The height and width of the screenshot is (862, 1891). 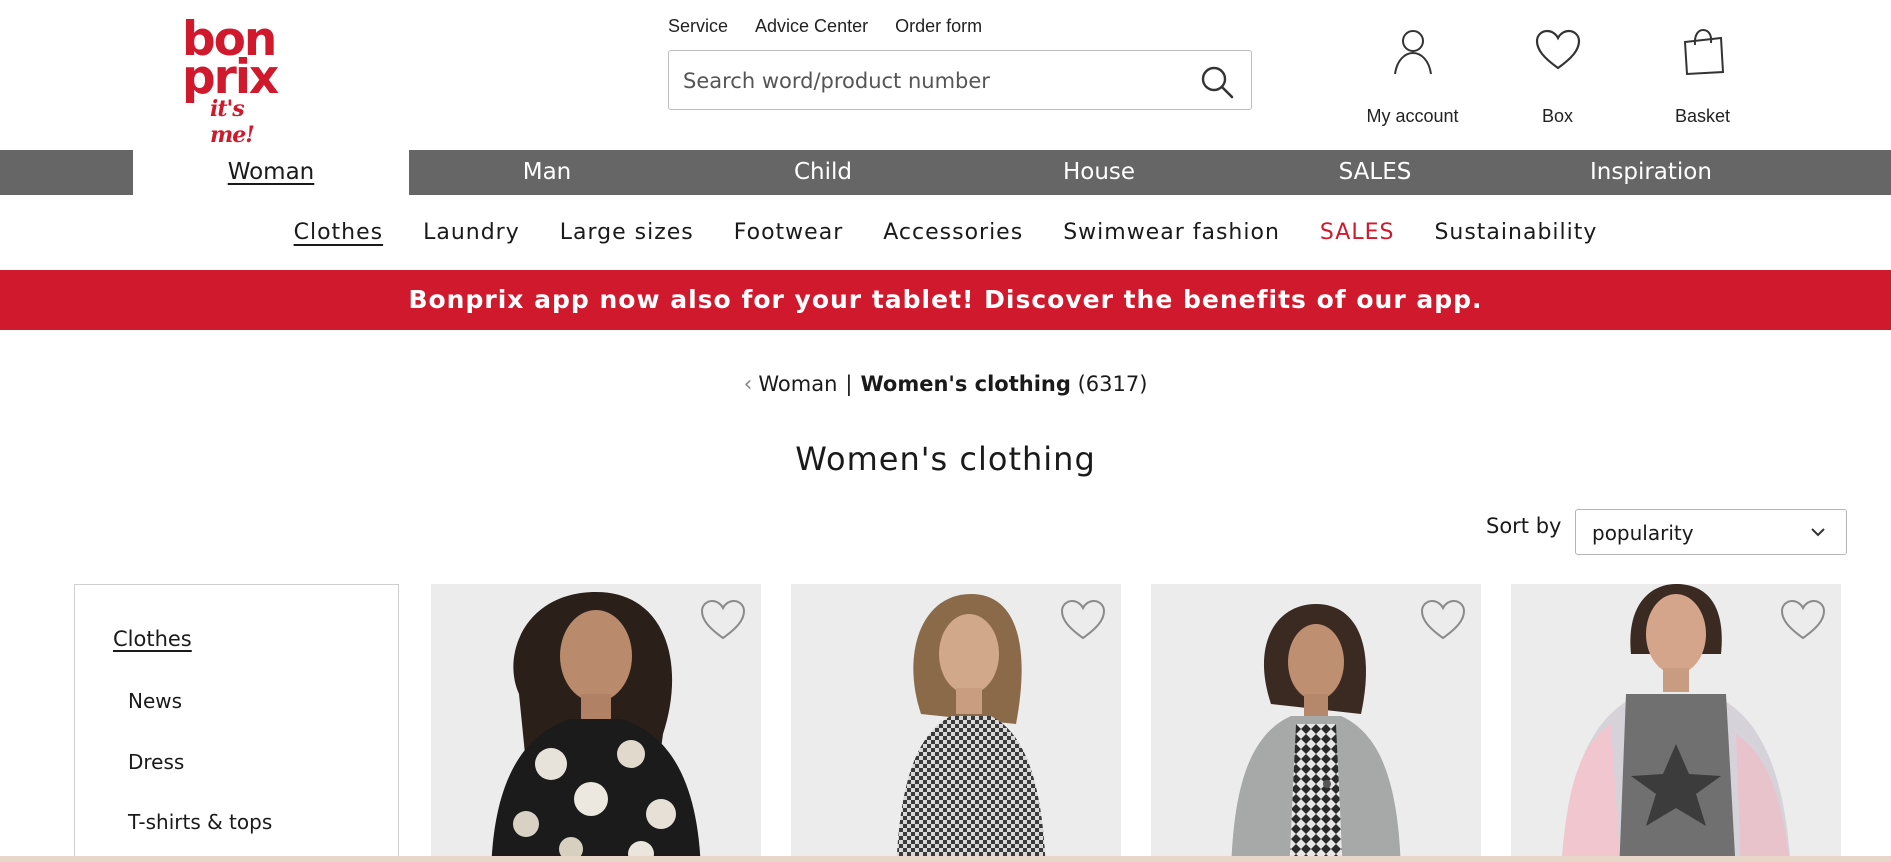 I want to click on basket-button: Basket, so click(x=1702, y=77).